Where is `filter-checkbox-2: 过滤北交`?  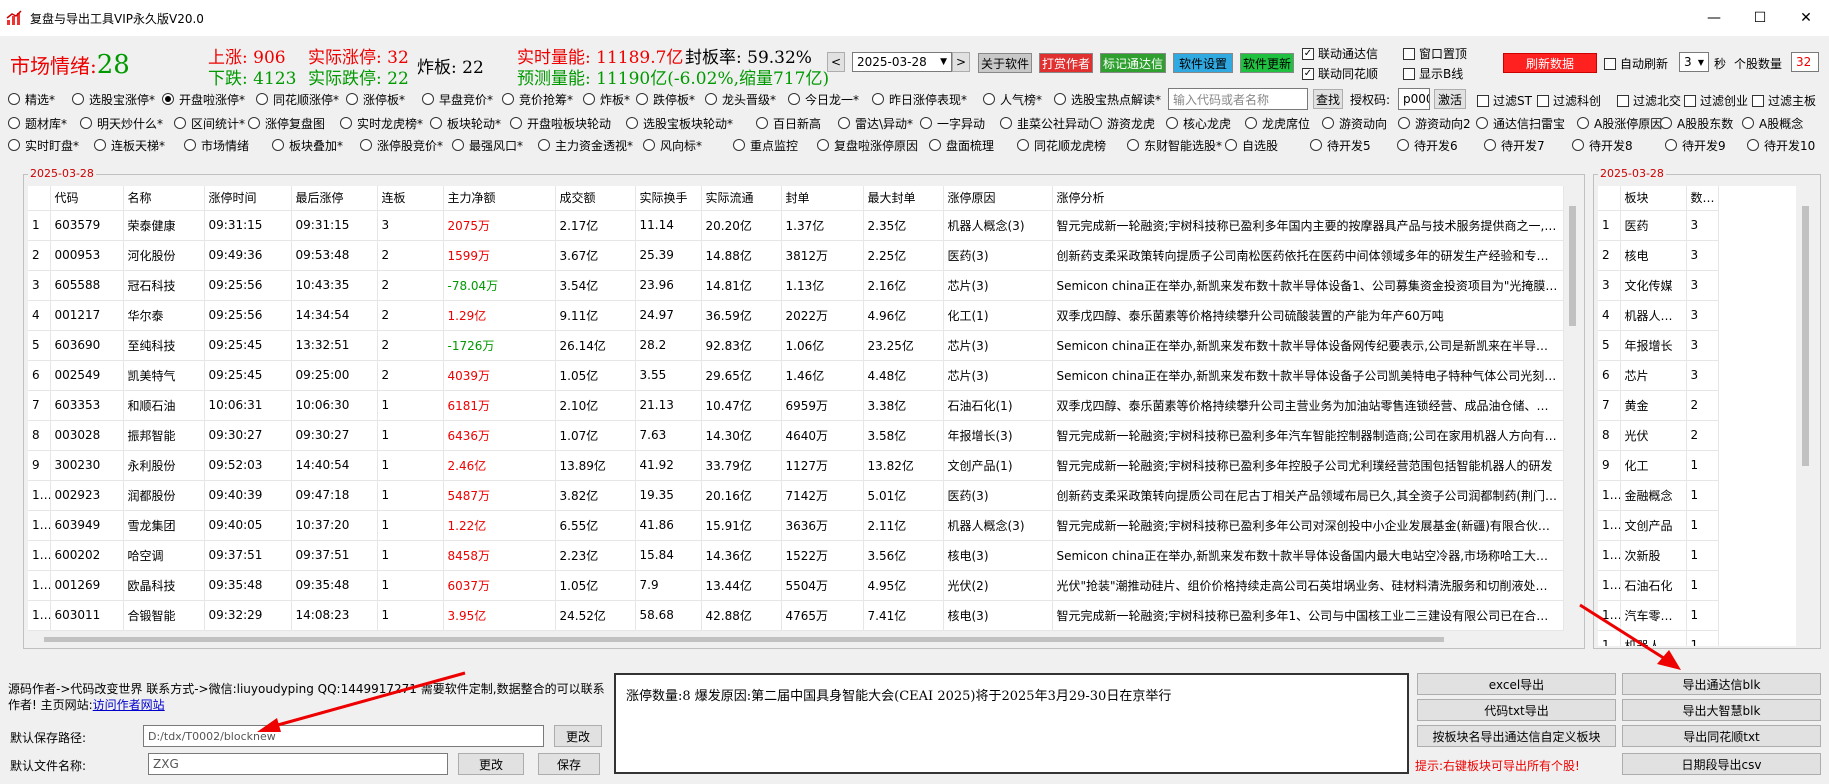
filter-checkbox-2: 过滤北交 is located at coordinates (1649, 100).